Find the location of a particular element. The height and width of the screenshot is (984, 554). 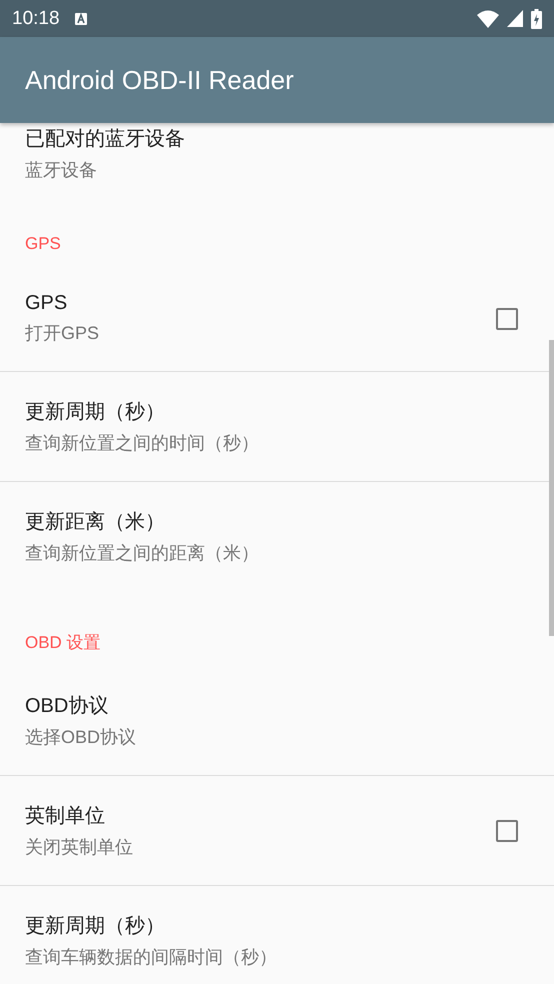

preference-item: OBD协议 选择OBD协议 is located at coordinates (274, 720).